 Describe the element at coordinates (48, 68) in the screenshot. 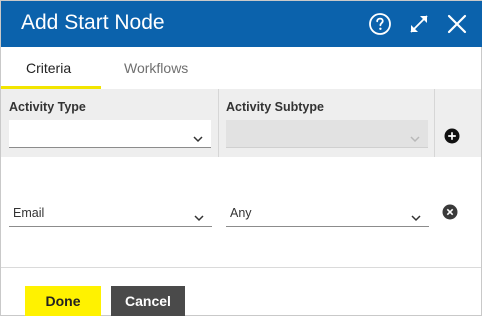

I see `tab-criteria: Criteria` at that location.